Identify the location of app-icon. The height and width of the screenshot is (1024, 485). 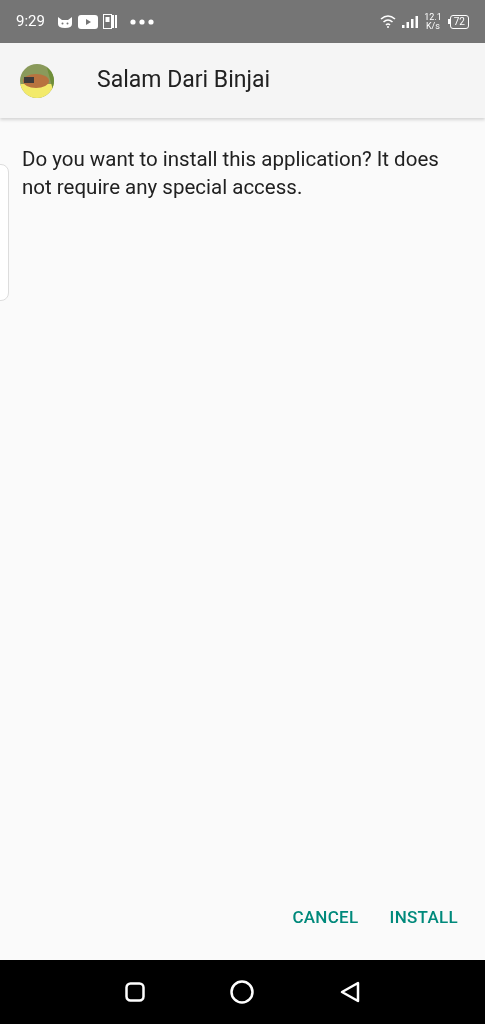
(37, 80).